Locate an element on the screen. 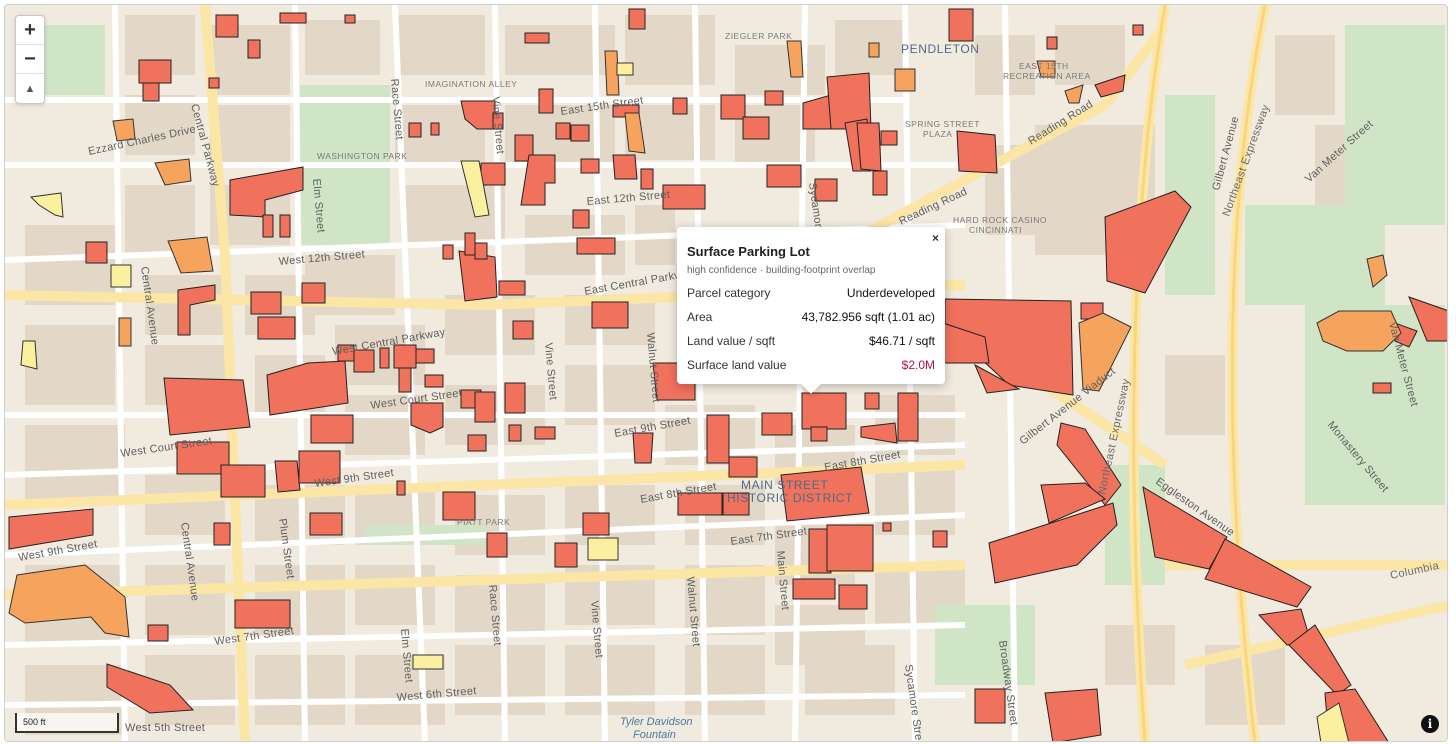  svg-text: IMAGINATION ALLEY is located at coordinates (471, 84).